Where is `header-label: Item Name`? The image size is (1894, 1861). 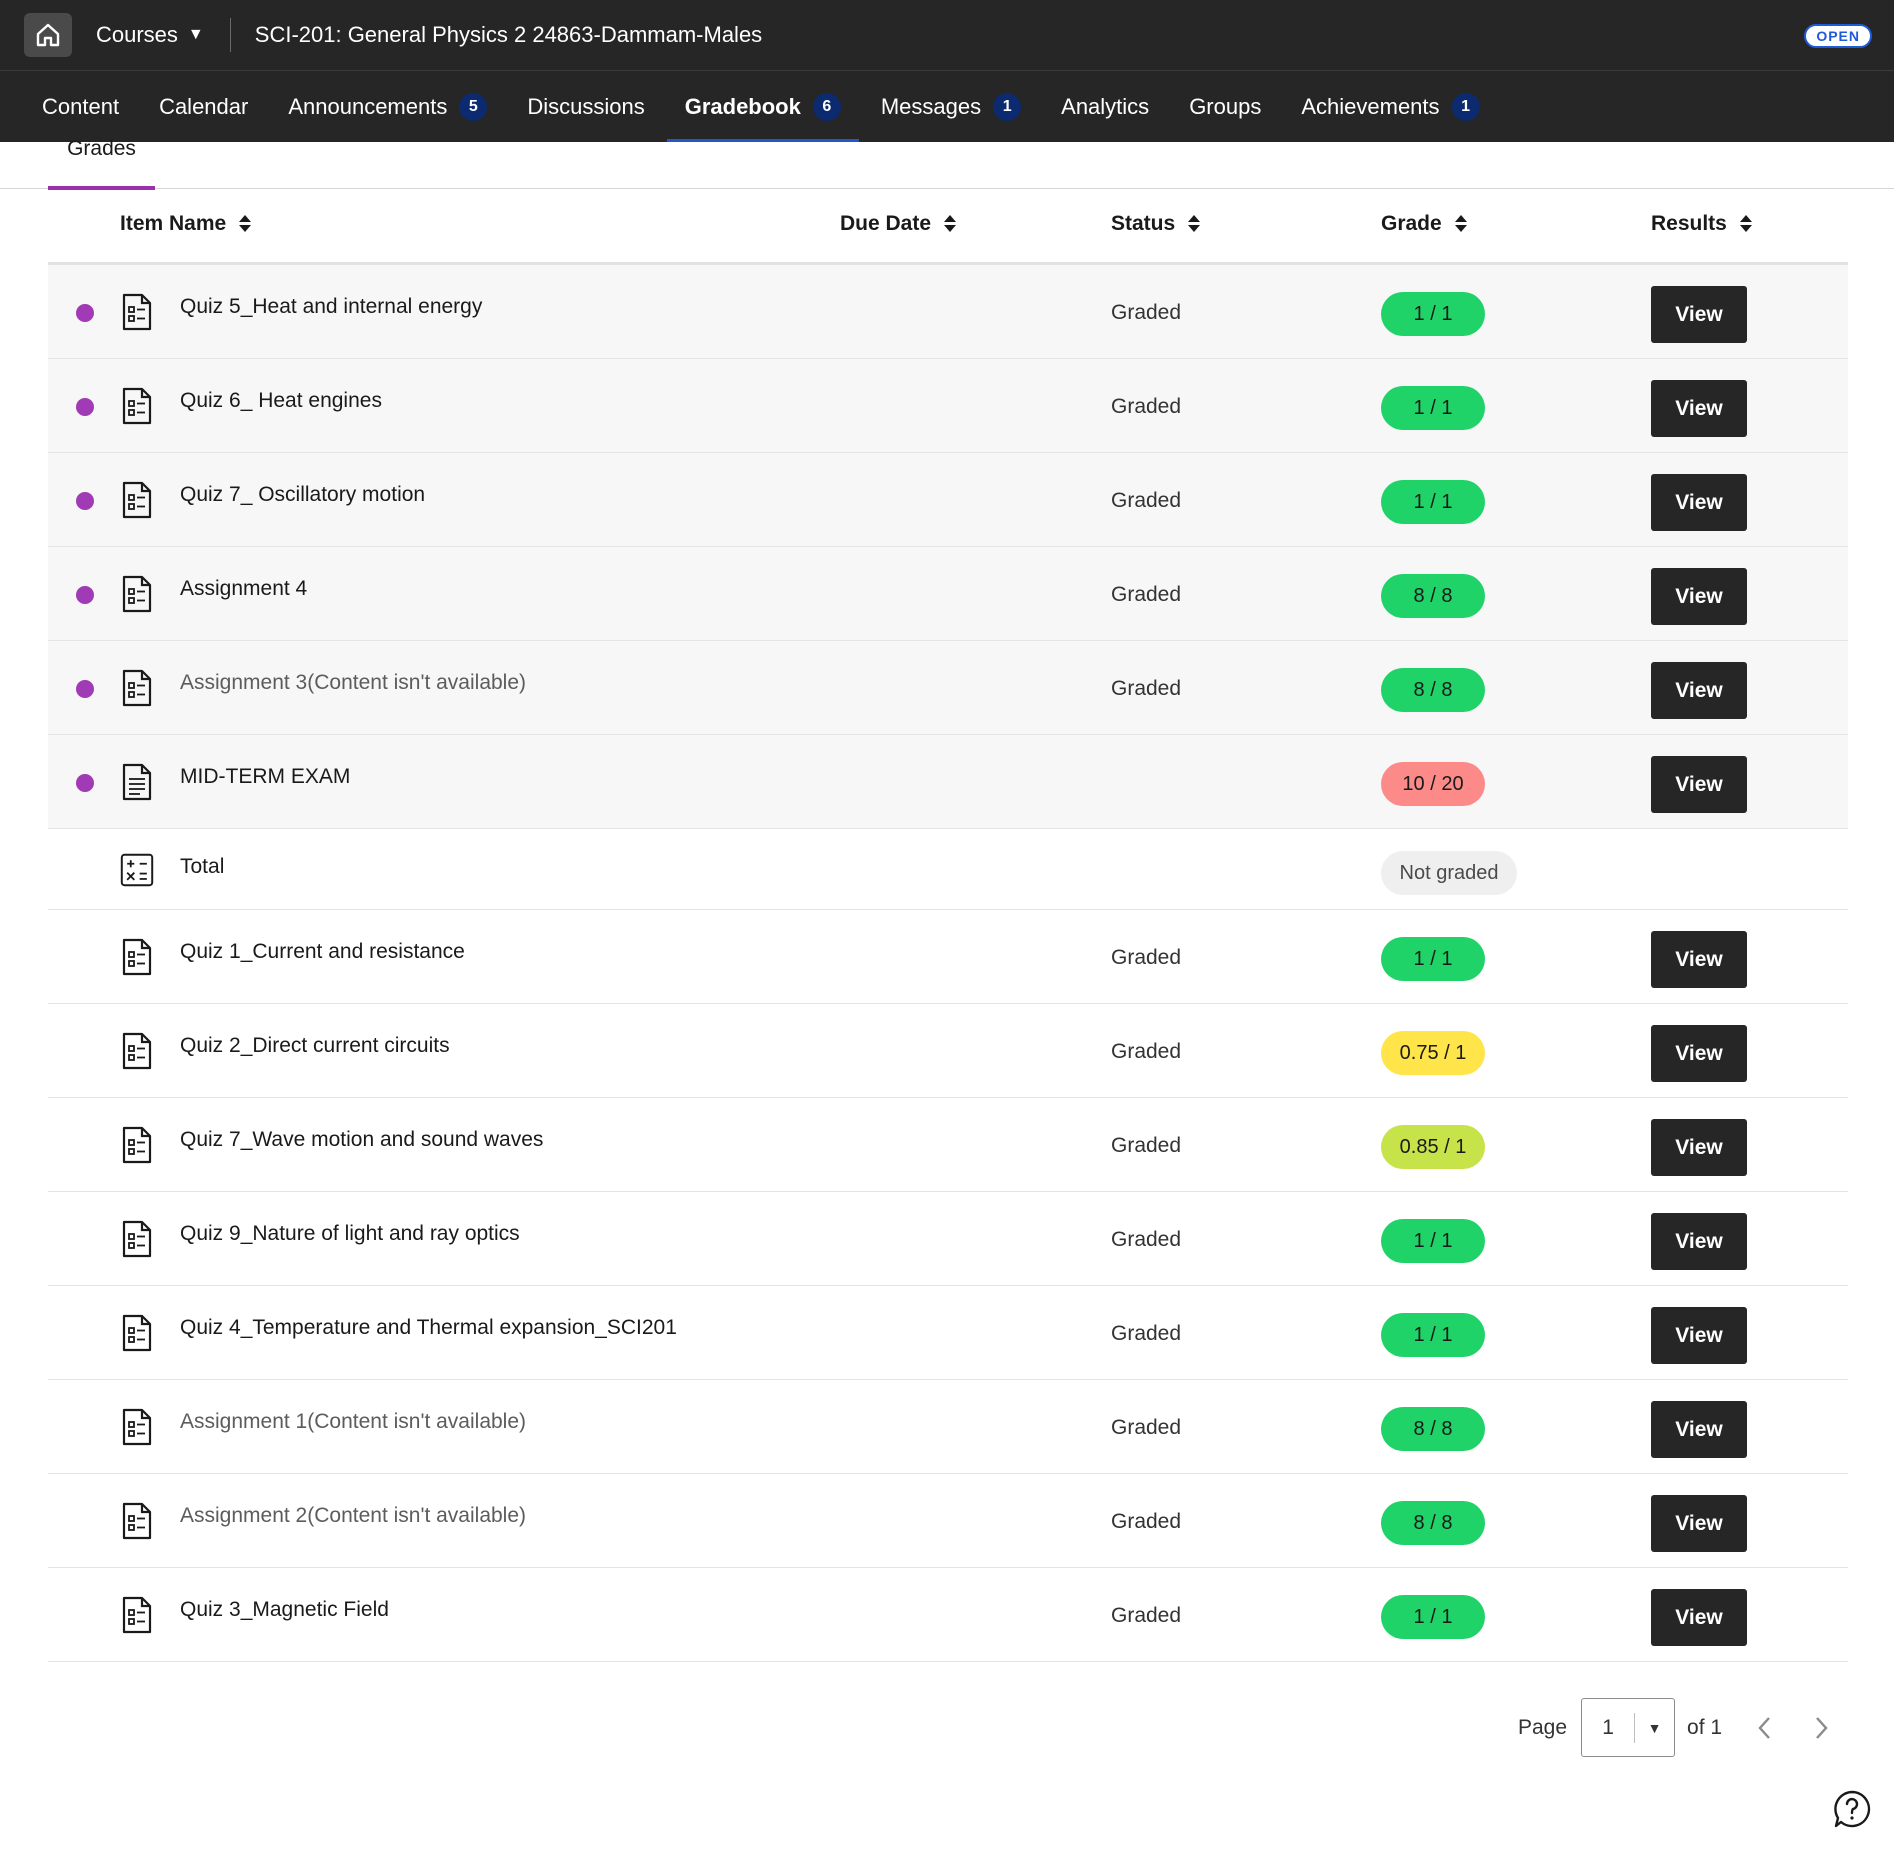
header-label: Item Name is located at coordinates (173, 223).